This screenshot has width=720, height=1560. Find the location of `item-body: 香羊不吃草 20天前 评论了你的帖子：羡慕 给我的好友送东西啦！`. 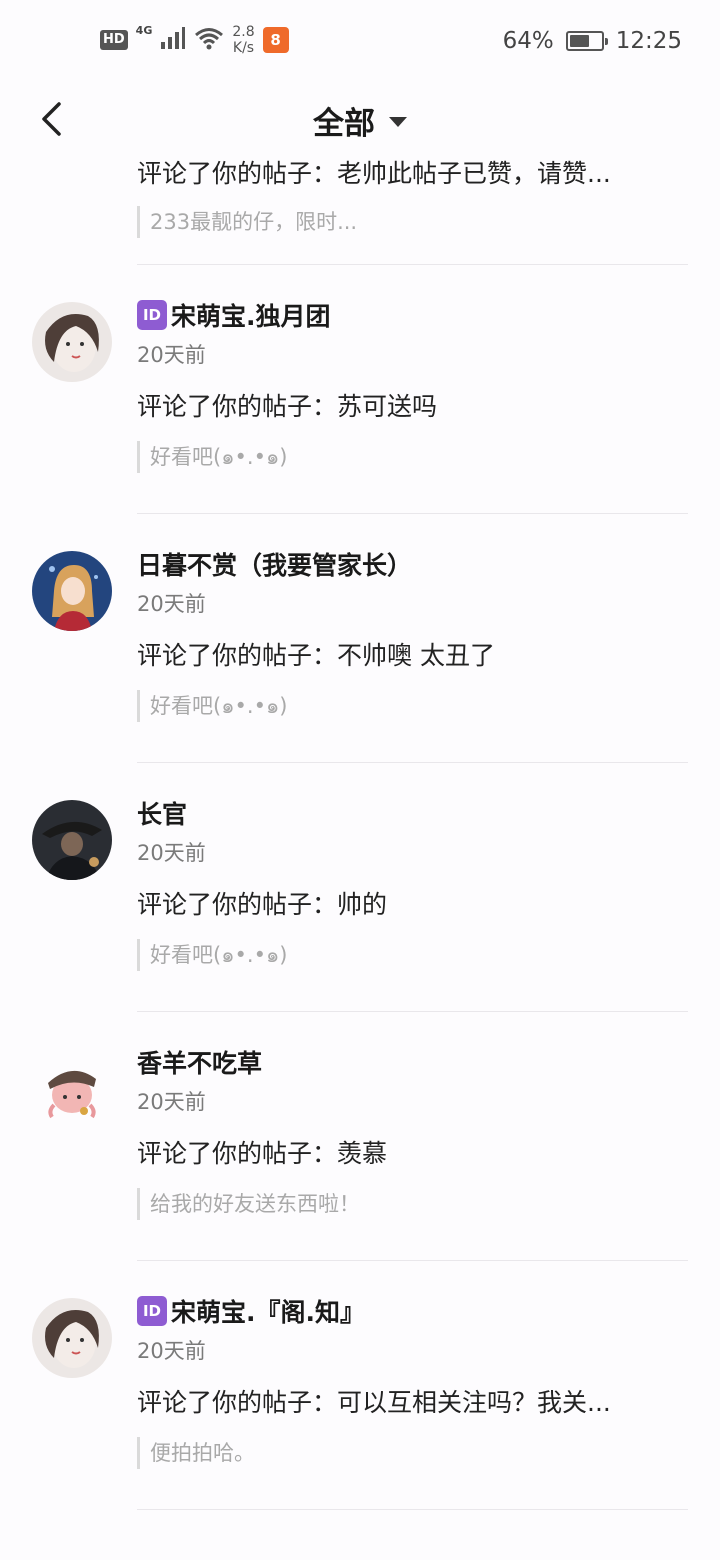

item-body: 香羊不吃草 20天前 评论了你的帖子：羡慕 给我的好友送东西啦！ is located at coordinates (412, 1131).